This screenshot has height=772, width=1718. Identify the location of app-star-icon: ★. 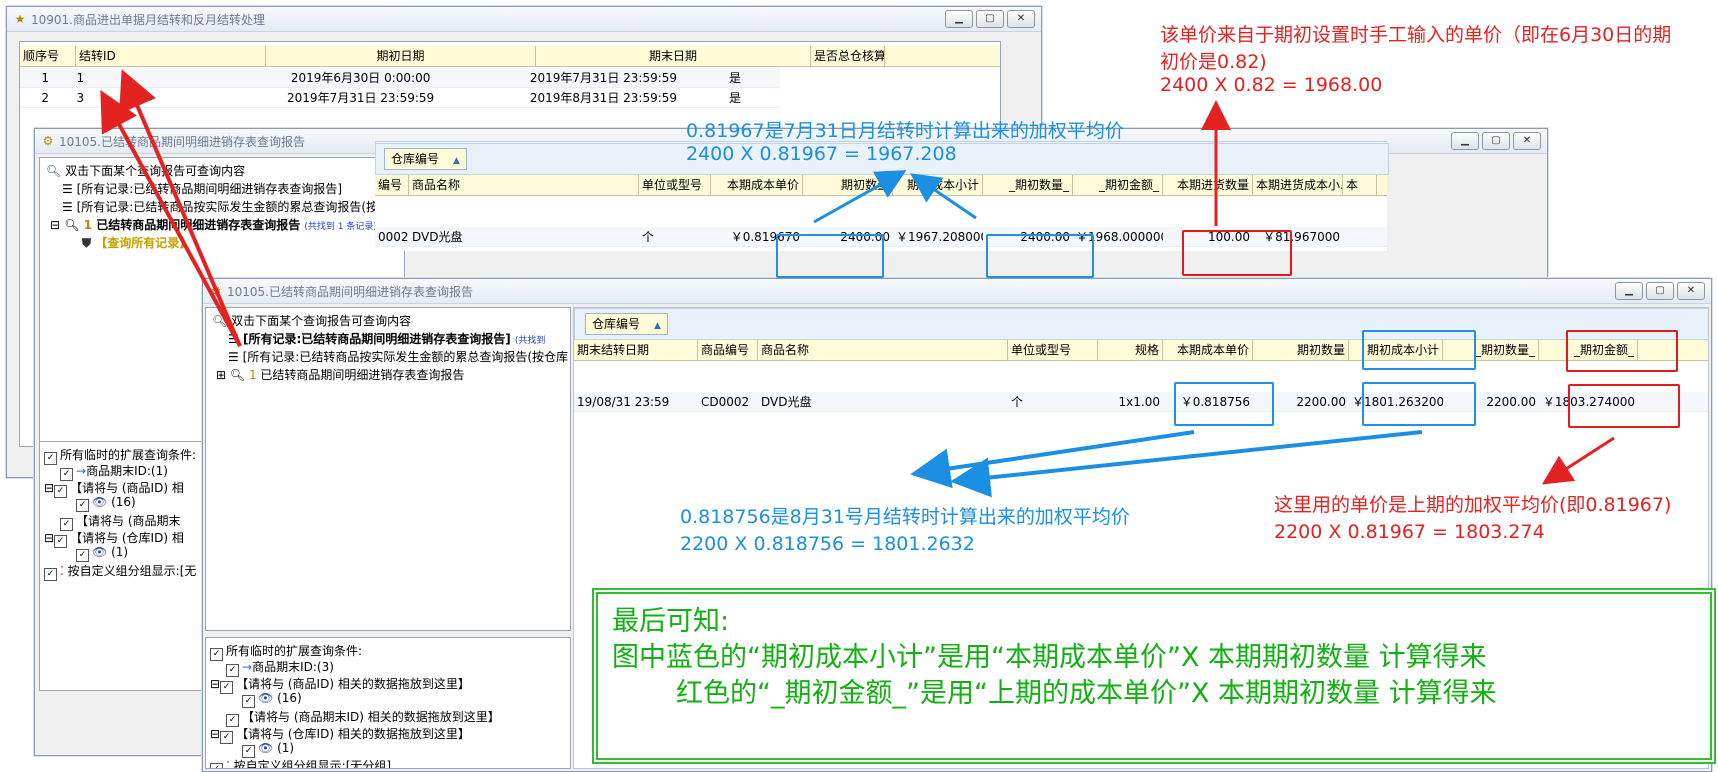
(20, 19).